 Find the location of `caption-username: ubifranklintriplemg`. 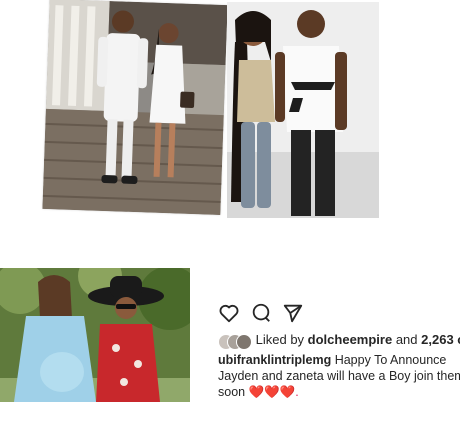

caption-username: ubifranklintriplemg is located at coordinates (274, 360).